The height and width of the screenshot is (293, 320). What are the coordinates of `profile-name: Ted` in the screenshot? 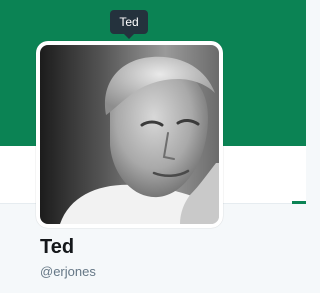 It's located at (57, 247).